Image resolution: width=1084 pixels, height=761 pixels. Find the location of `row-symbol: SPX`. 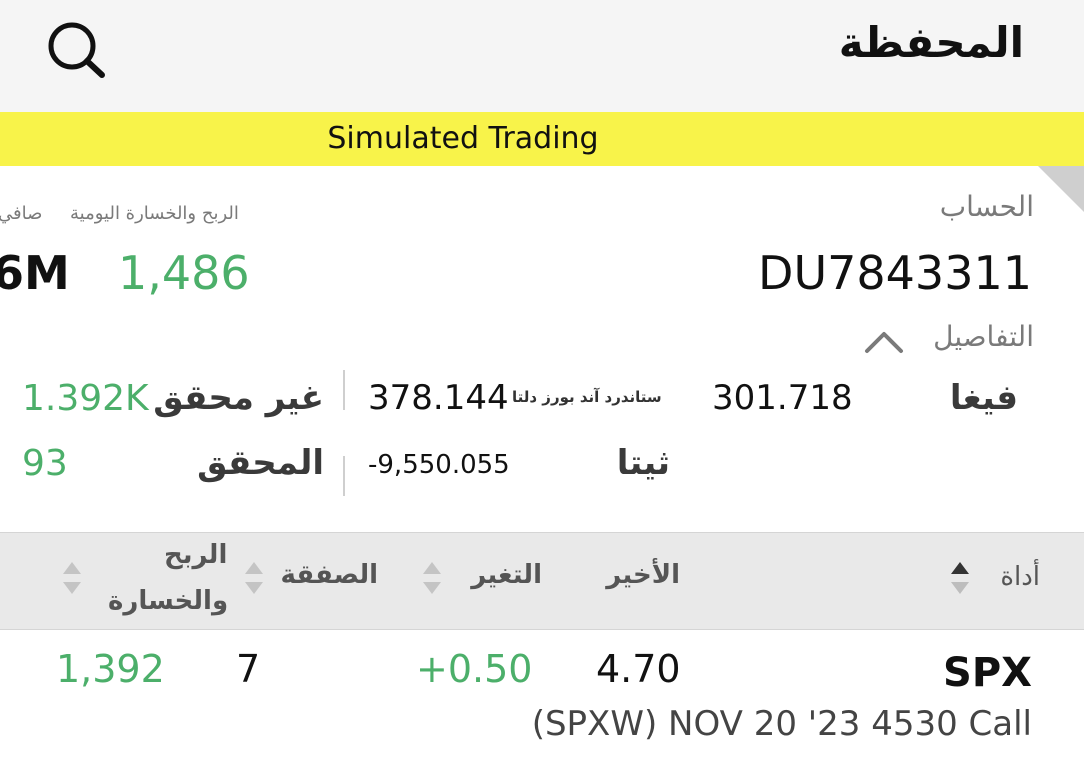

row-symbol: SPX is located at coordinates (987, 673).